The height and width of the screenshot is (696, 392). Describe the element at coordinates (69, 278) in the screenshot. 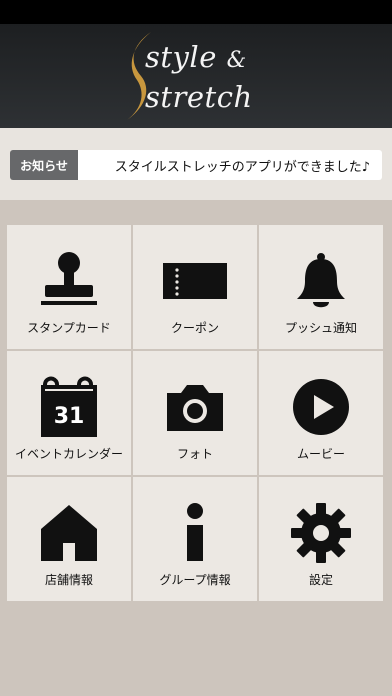

I see `stamp-icon` at that location.